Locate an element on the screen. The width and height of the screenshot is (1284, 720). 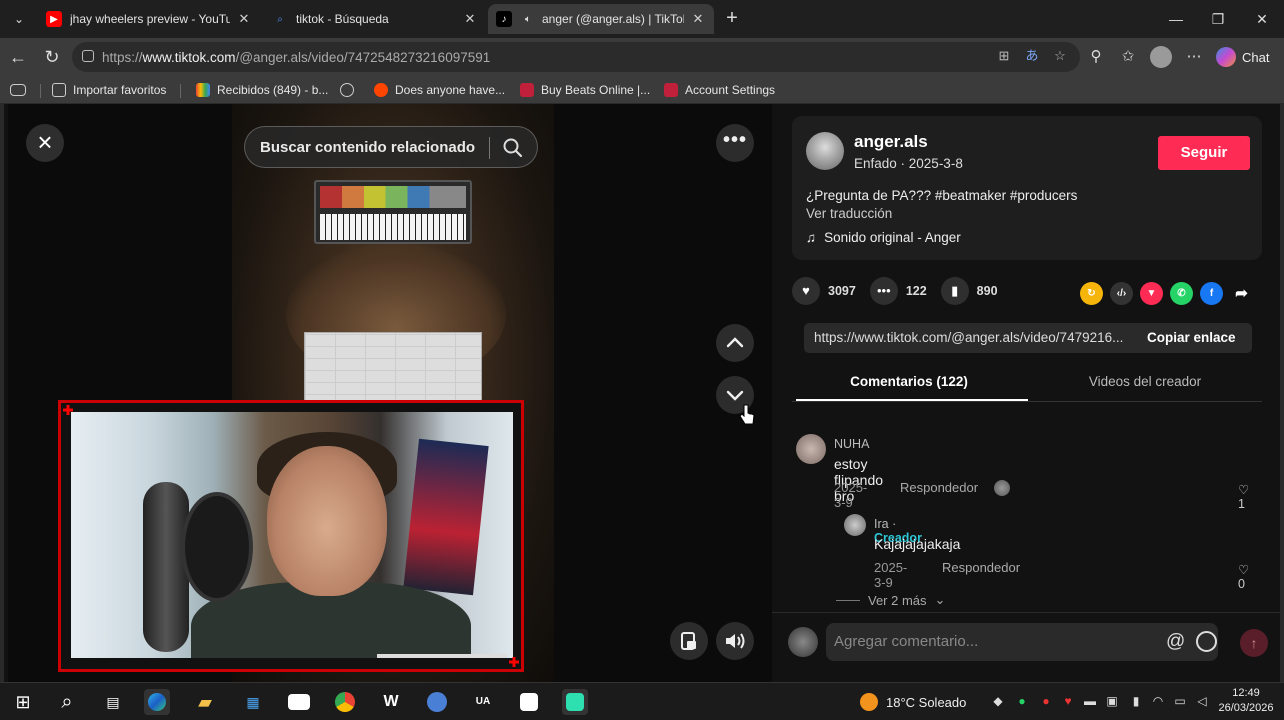
windows-start-icon: ⊞ is located at coordinates (23, 702).